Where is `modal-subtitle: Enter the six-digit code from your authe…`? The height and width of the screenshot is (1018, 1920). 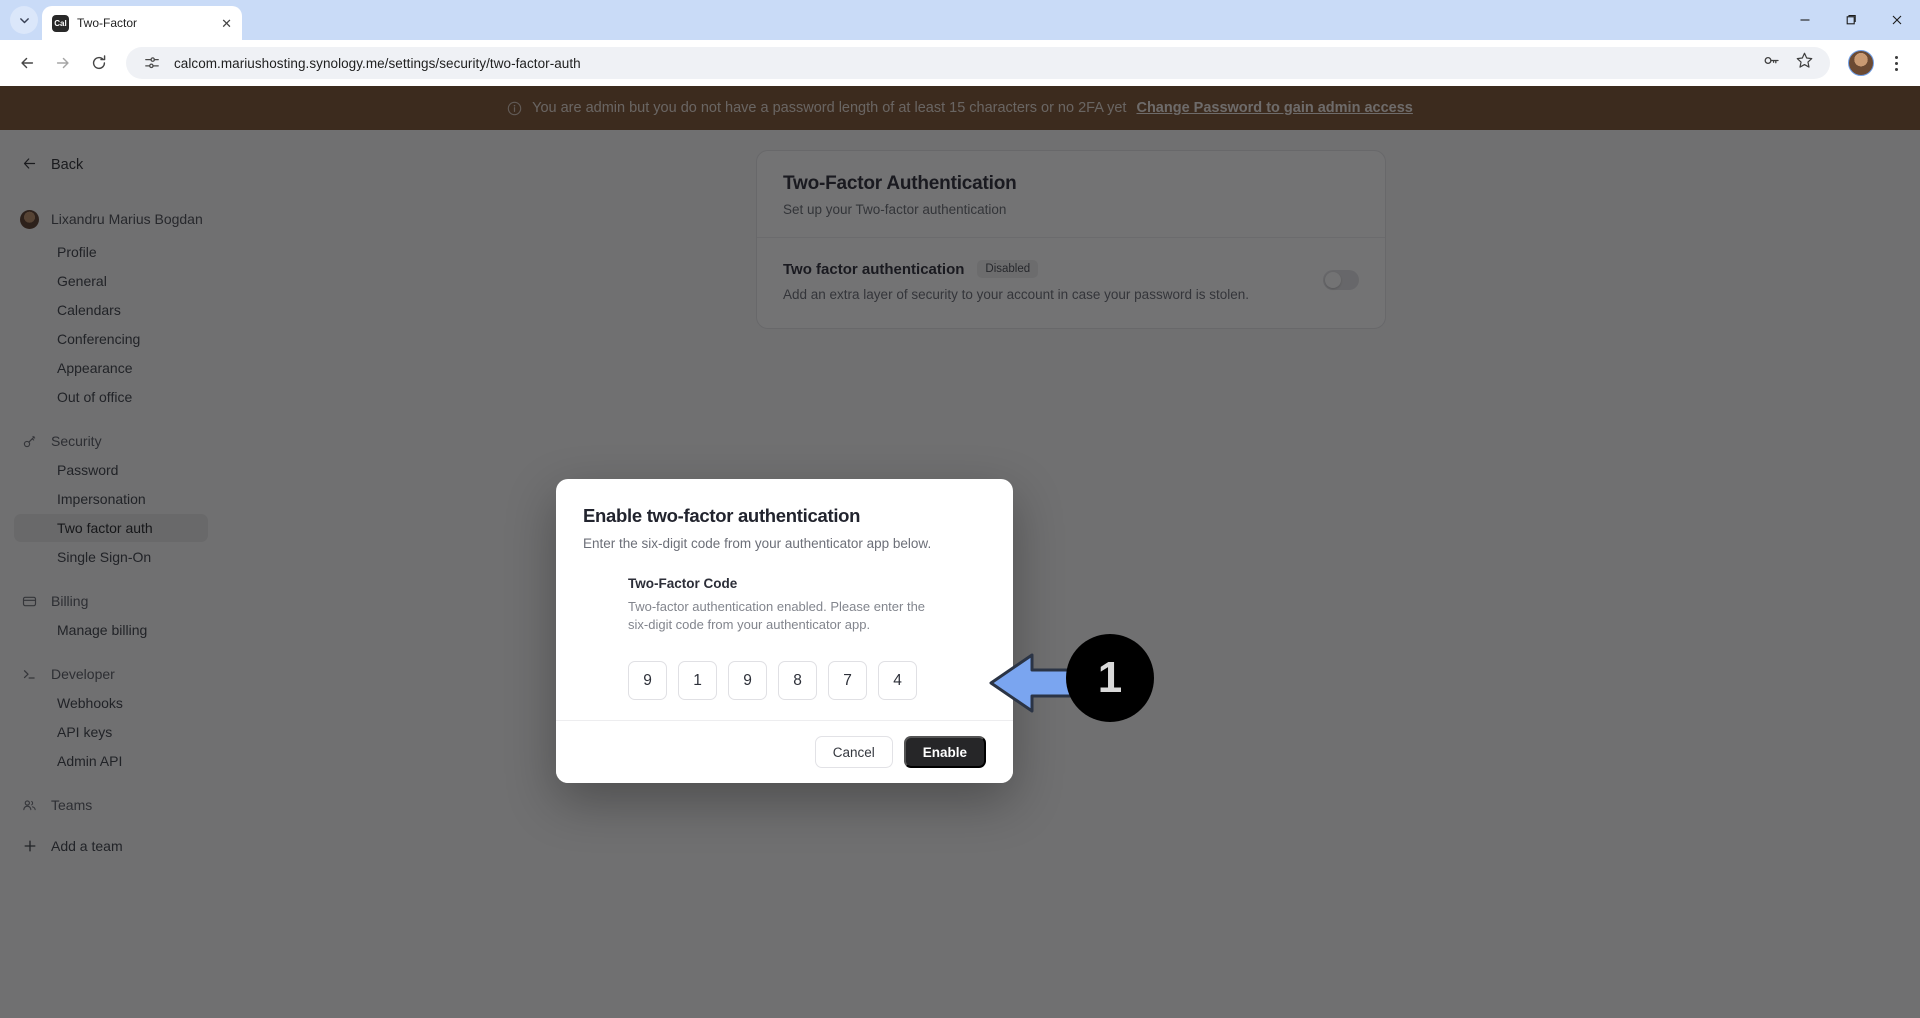
modal-subtitle: Enter the six-digit code from your authe… is located at coordinates (757, 543).